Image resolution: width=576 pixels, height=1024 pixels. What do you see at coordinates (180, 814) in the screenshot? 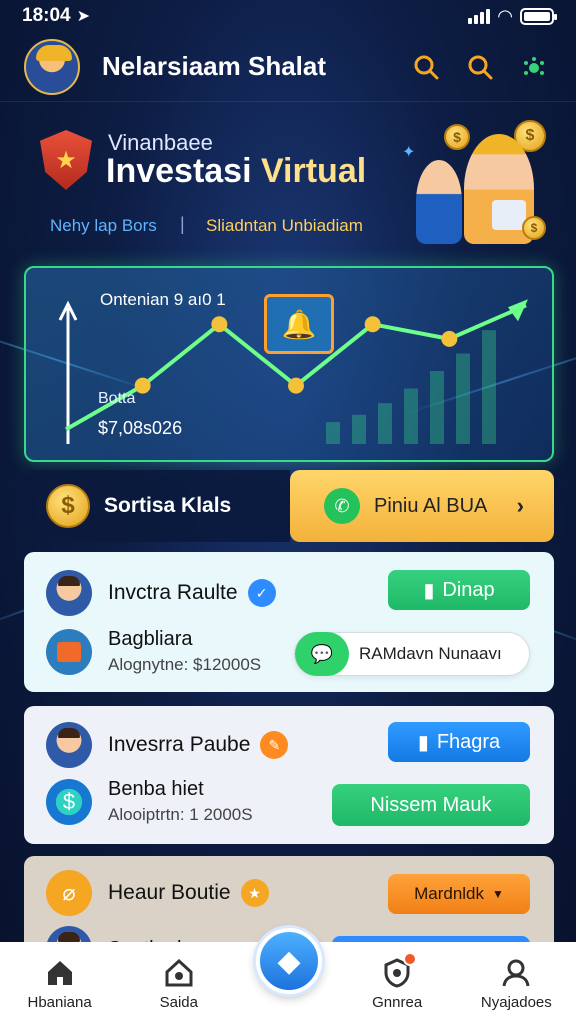
I see `card-meta: Alooiptrtn: 1 2000S` at bounding box center [180, 814].